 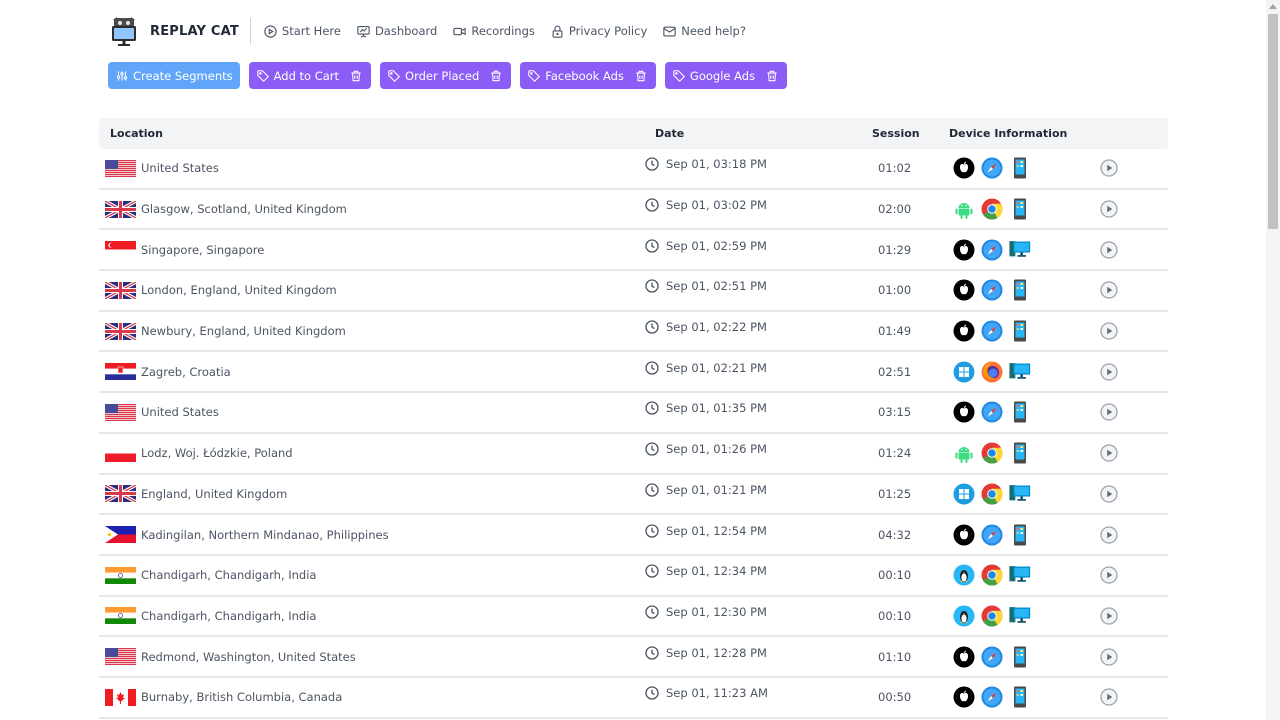 I want to click on flag-pl-icon, so click(x=120, y=453).